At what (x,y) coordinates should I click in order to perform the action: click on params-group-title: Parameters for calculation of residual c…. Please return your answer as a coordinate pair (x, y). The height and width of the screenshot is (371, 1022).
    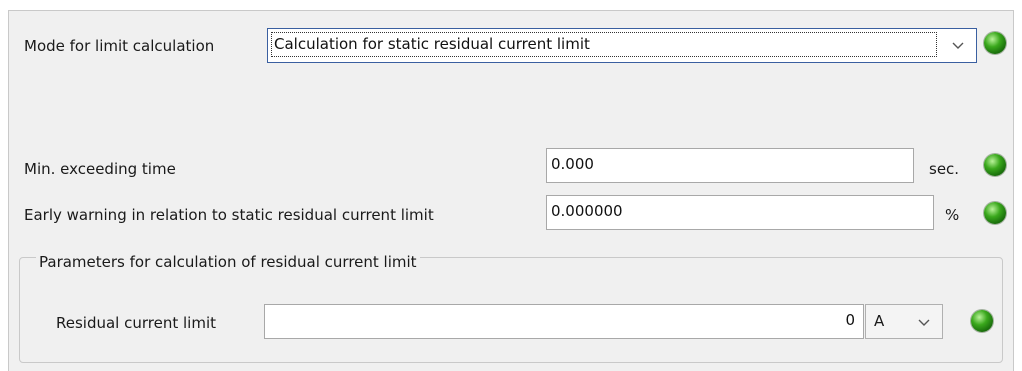
    Looking at the image, I should click on (228, 262).